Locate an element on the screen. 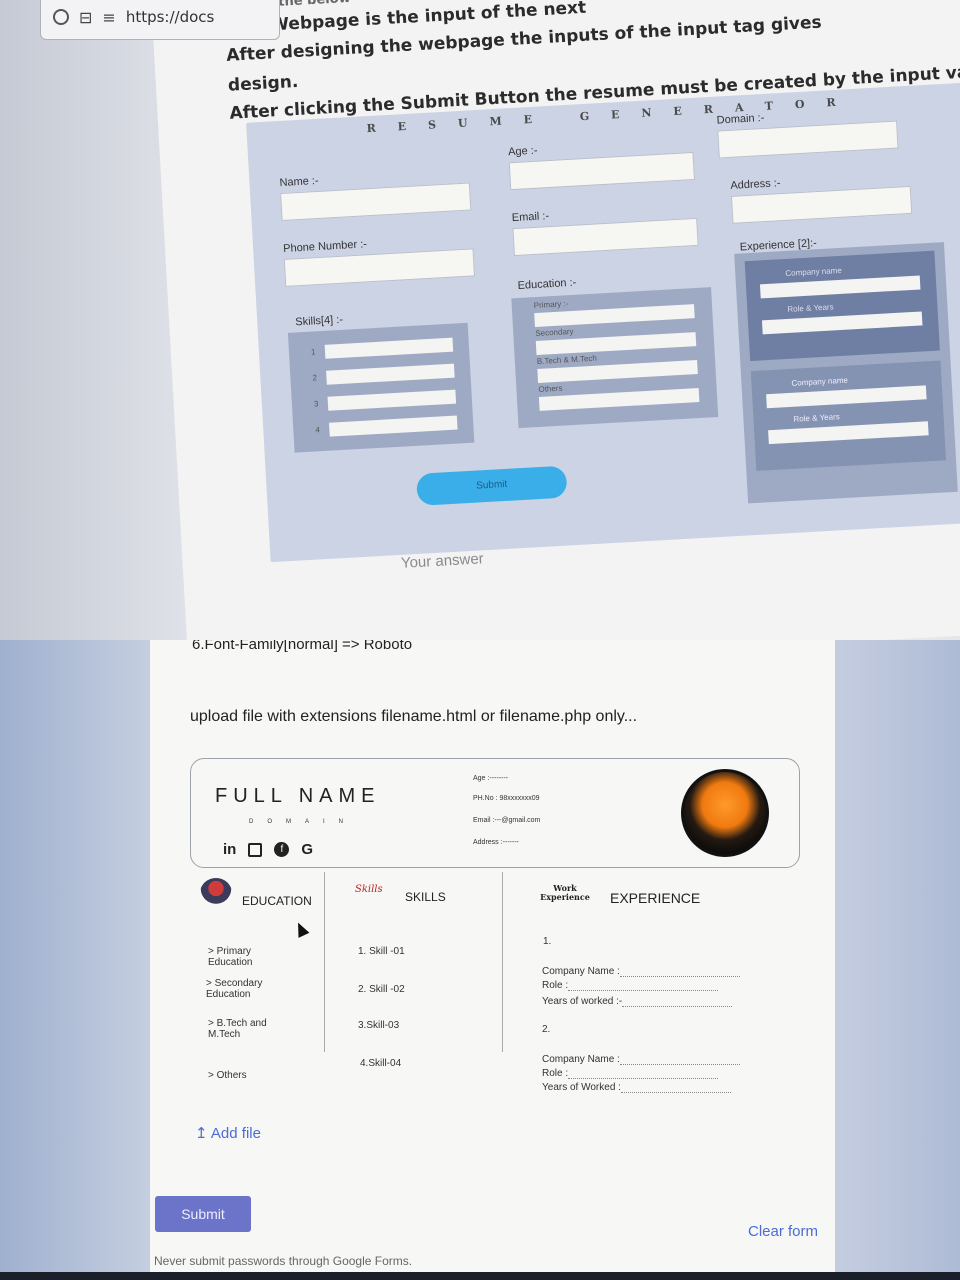  add-file-button: ↥ Add file is located at coordinates (228, 1133).